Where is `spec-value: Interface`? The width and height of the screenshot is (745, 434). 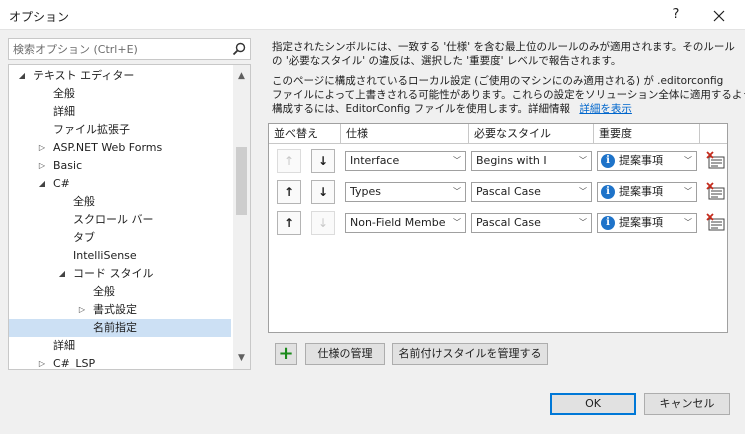
spec-value: Interface is located at coordinates (375, 160).